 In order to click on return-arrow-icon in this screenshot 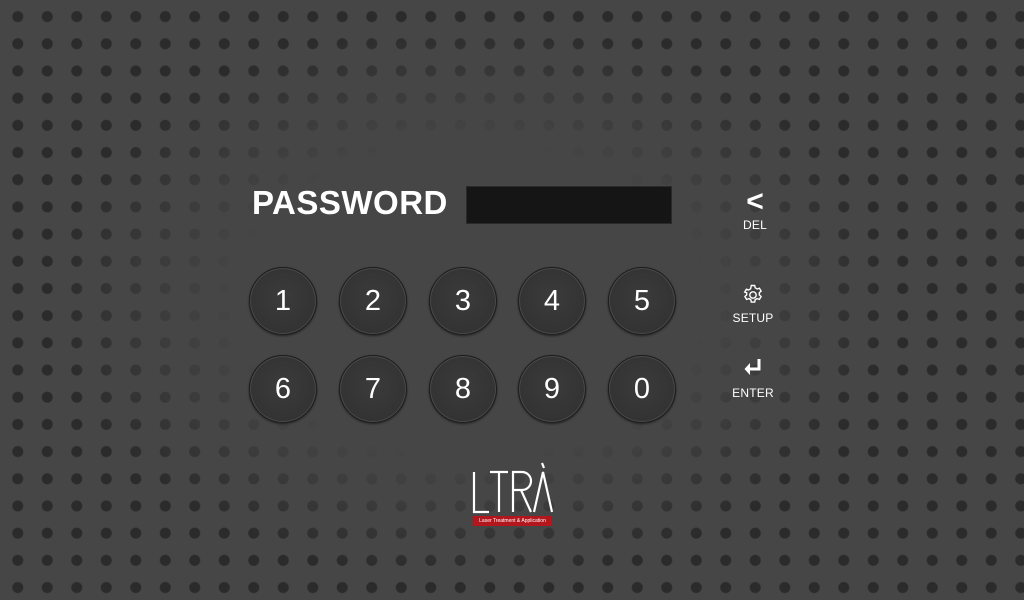, I will do `click(753, 368)`.